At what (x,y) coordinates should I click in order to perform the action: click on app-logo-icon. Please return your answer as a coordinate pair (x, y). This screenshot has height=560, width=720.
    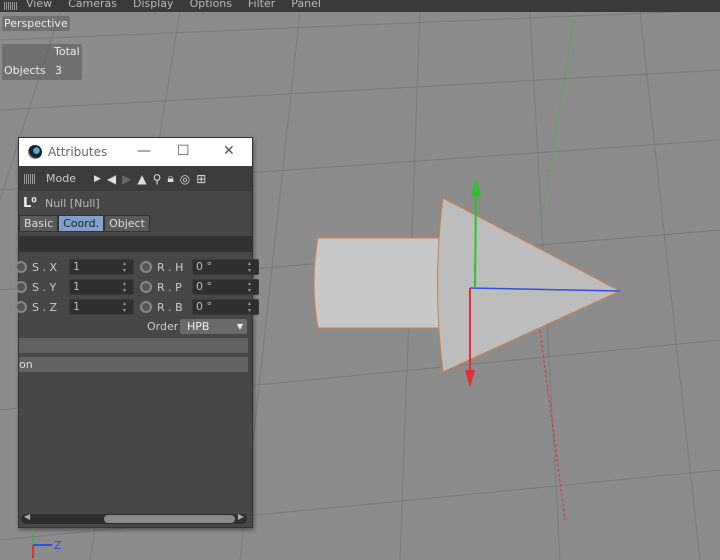
    Looking at the image, I should click on (35, 152).